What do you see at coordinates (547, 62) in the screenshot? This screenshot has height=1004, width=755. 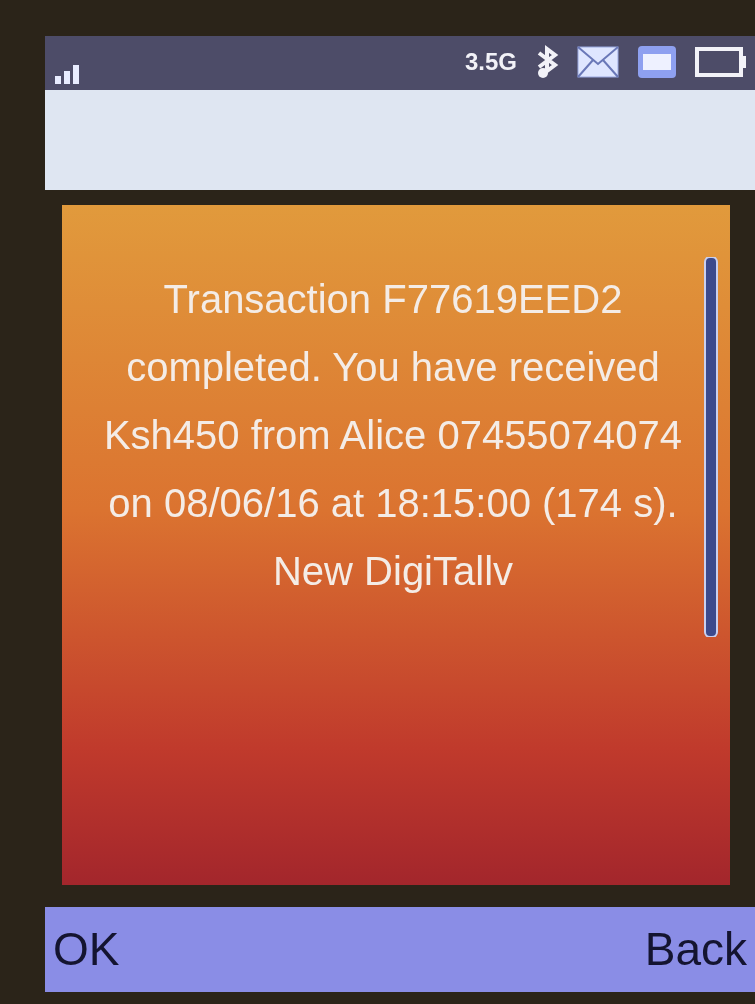 I see `bluetooth-icon` at bounding box center [547, 62].